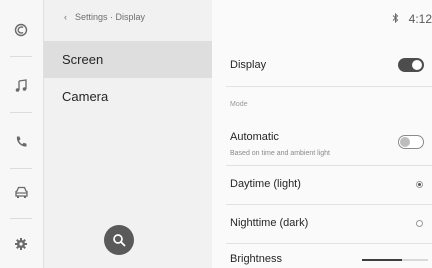 Image resolution: width=432 pixels, height=268 pixels. I want to click on brightness-label: Brightness, so click(256, 259).